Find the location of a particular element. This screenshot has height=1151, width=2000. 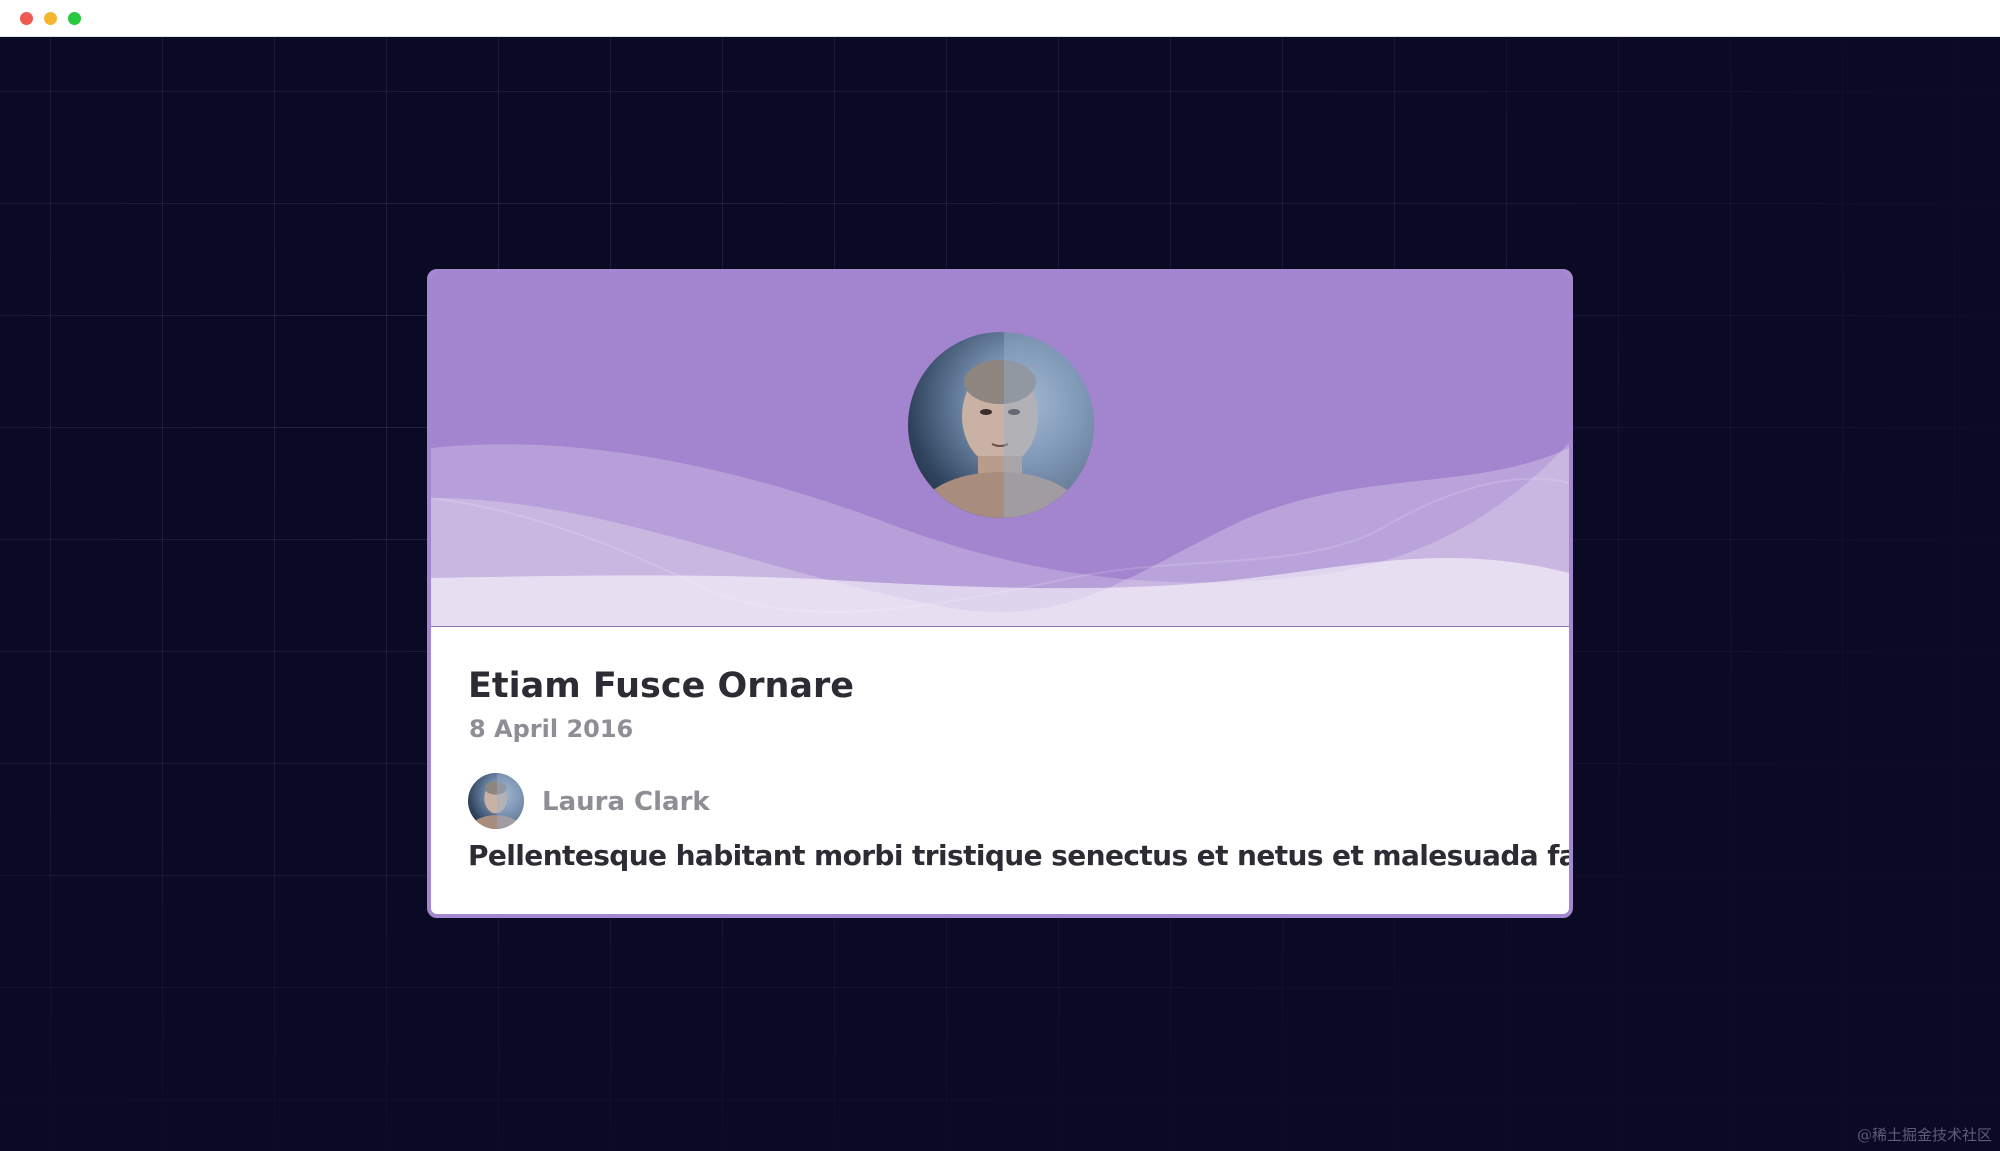

header-divider is located at coordinates (1000, 626).